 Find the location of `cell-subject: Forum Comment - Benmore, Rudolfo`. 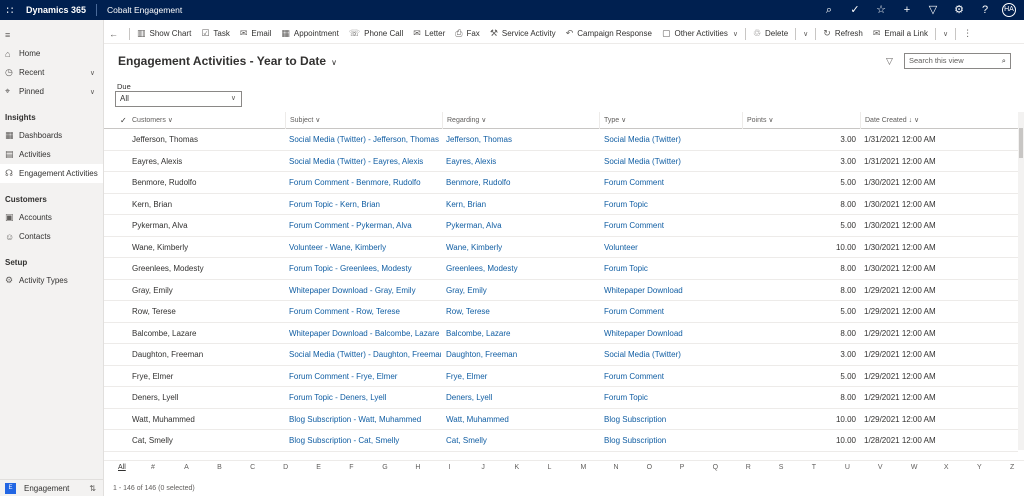

cell-subject: Forum Comment - Benmore, Rudolfo is located at coordinates (365, 182).